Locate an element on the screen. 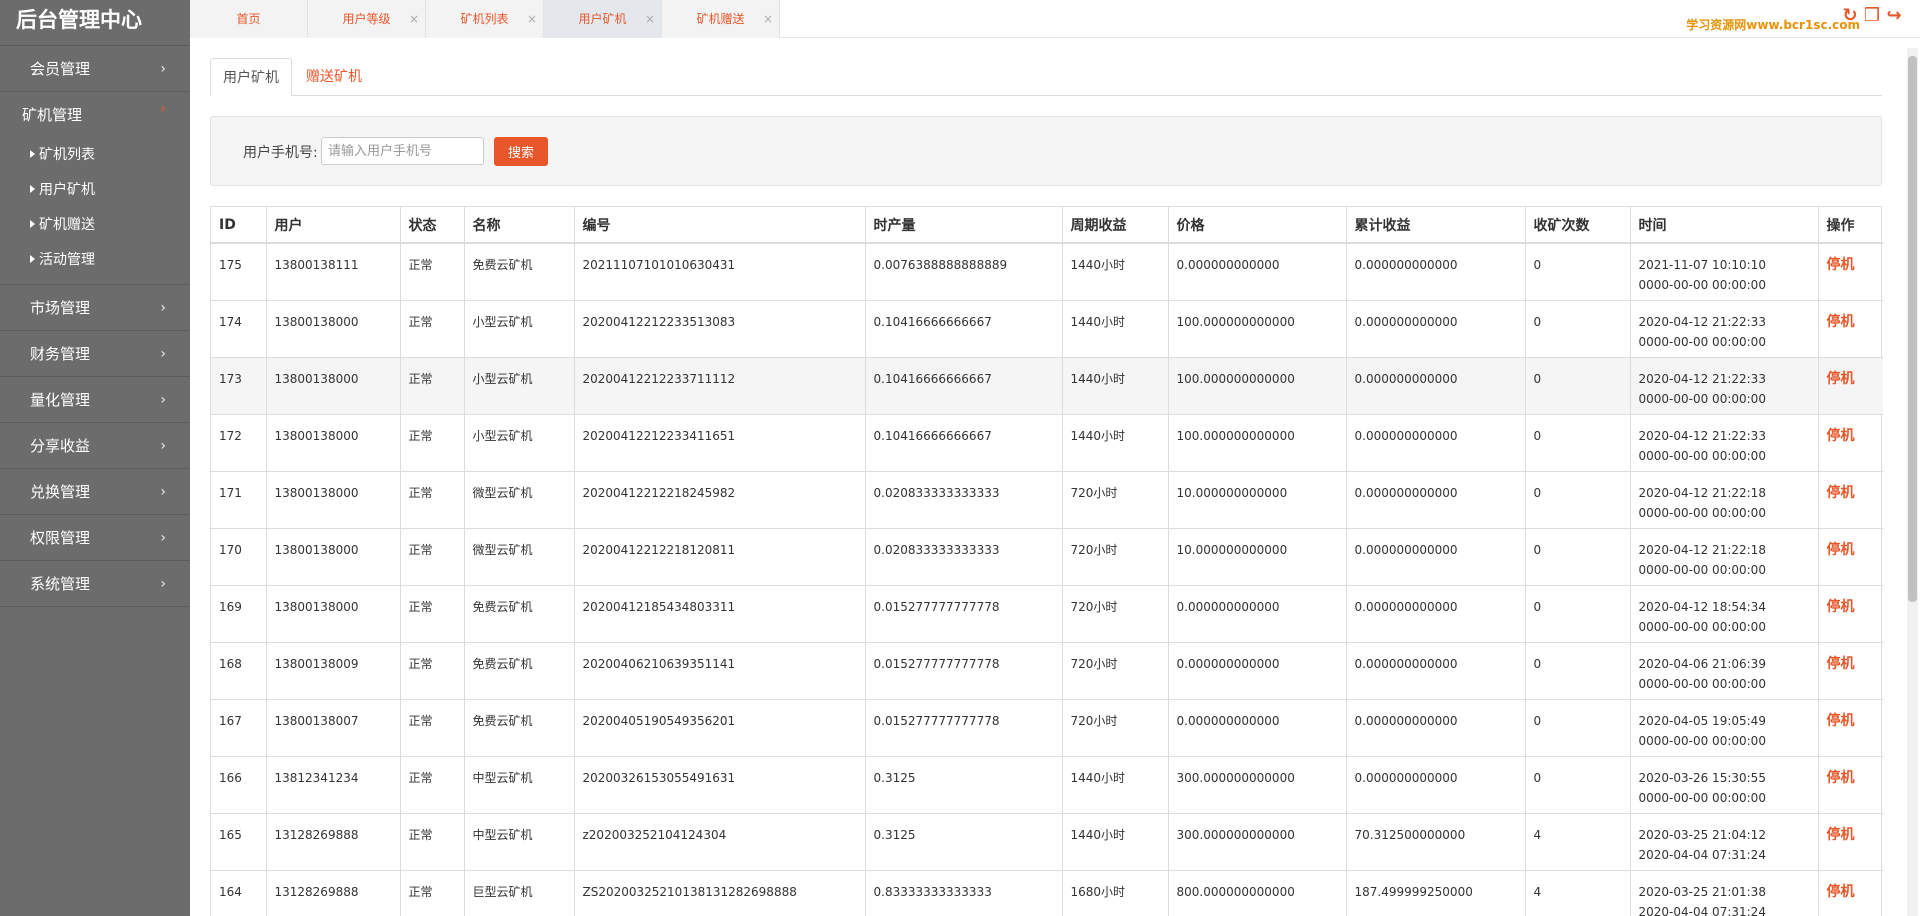 This screenshot has height=916, width=1920. tab-user-miners: 用户矿机 × is located at coordinates (603, 19).